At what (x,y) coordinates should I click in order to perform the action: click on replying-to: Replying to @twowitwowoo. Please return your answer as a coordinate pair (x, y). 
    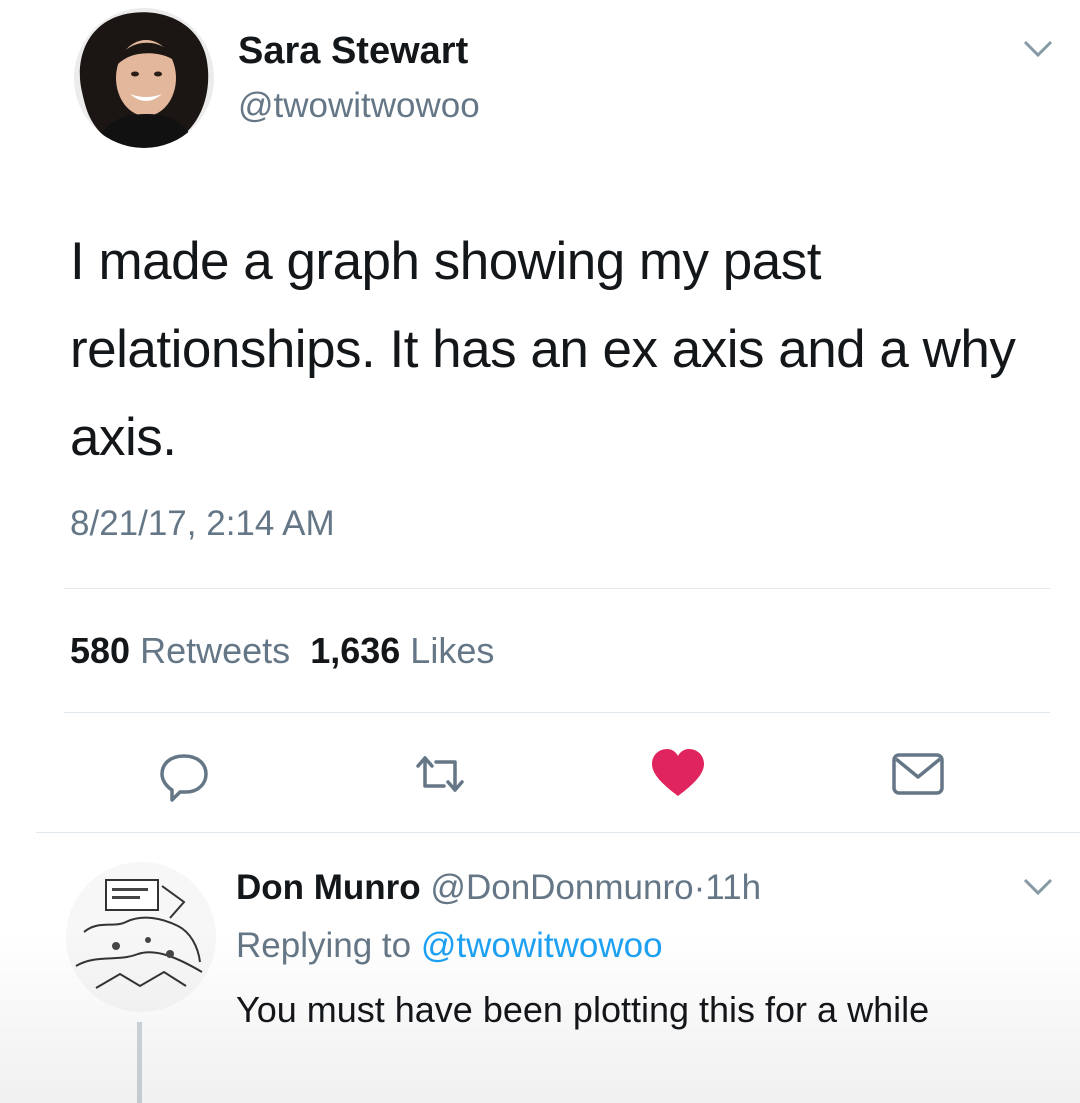
    Looking at the image, I should click on (449, 946).